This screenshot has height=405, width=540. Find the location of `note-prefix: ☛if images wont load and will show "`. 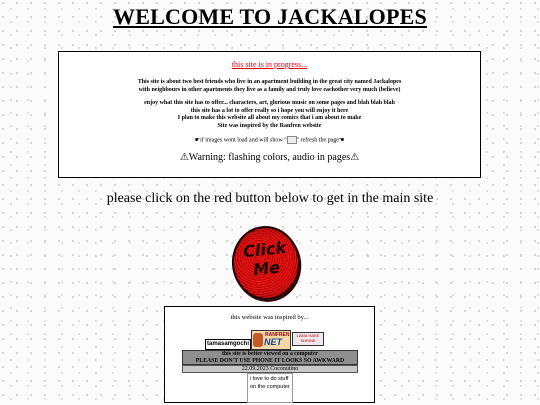

note-prefix: ☛if images wont load and will show " is located at coordinates (240, 140).